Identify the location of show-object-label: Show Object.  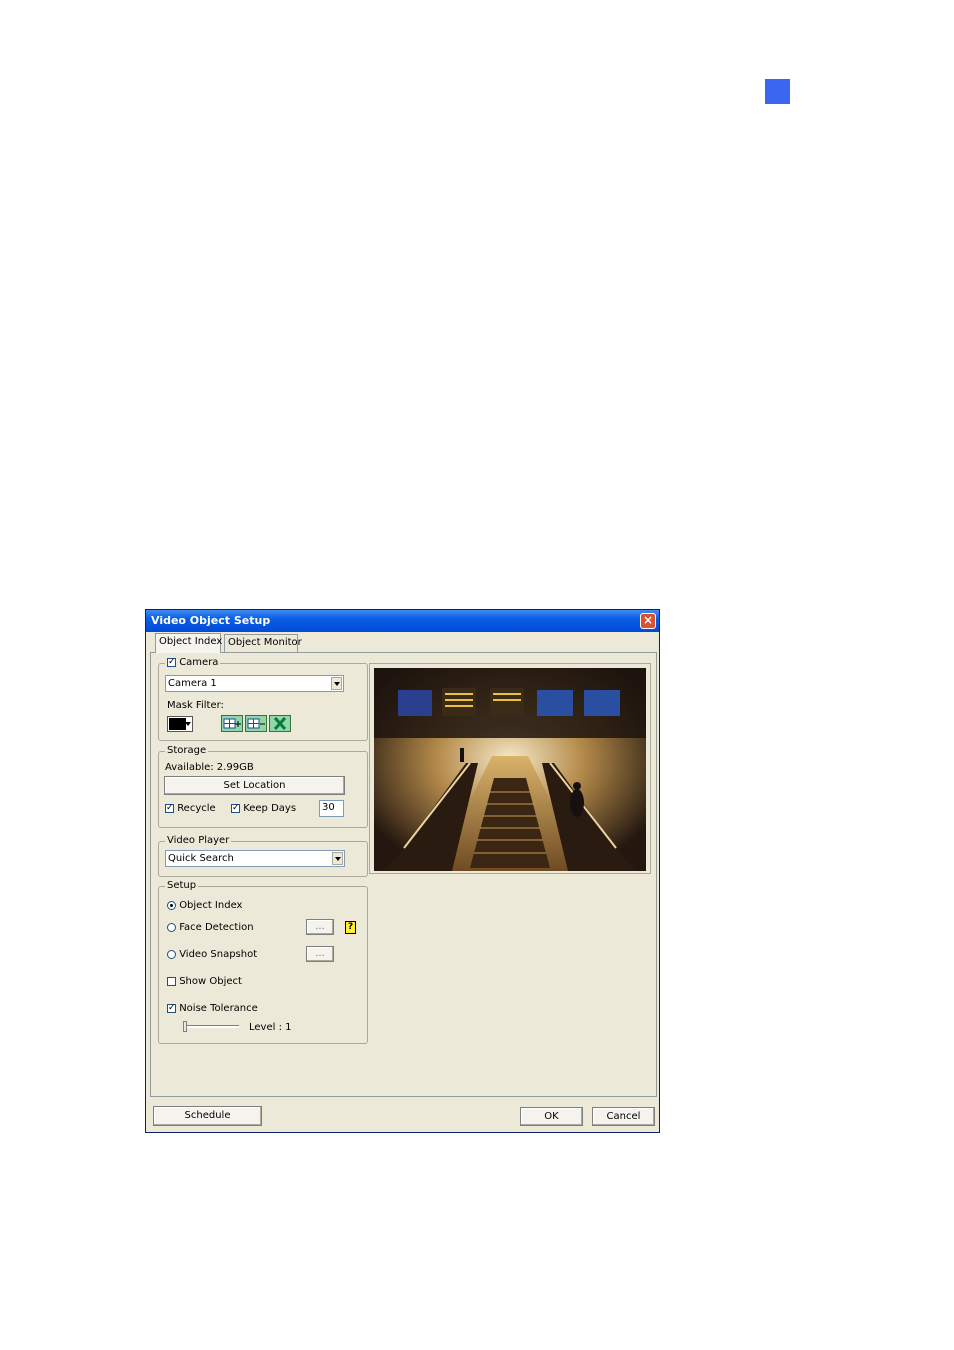
(210, 981).